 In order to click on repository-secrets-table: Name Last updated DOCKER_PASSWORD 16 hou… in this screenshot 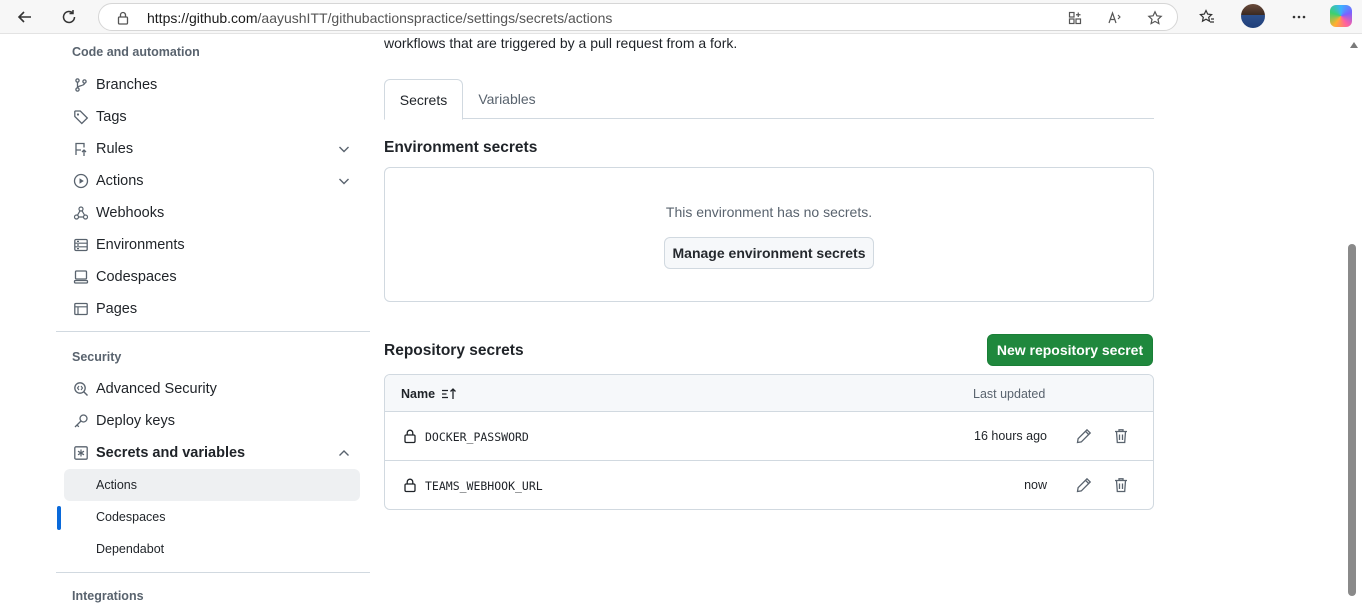, I will do `click(769, 442)`.